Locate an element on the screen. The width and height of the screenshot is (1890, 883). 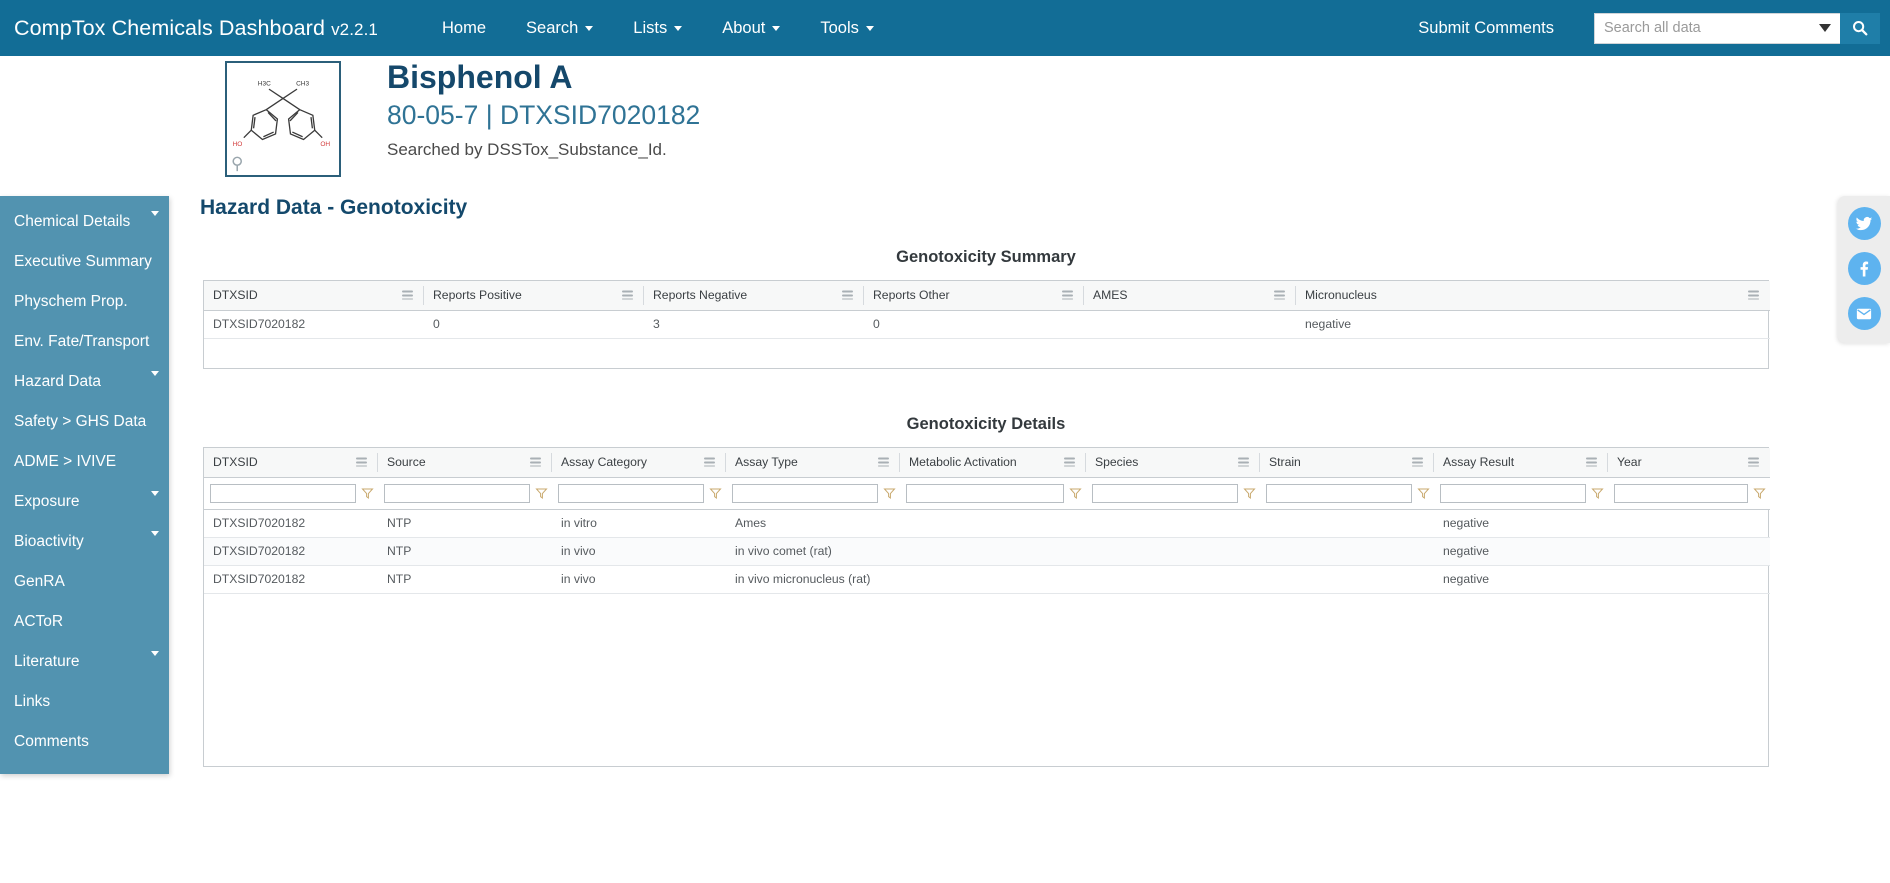
cell-assay-category: in vitro is located at coordinates (639, 523).